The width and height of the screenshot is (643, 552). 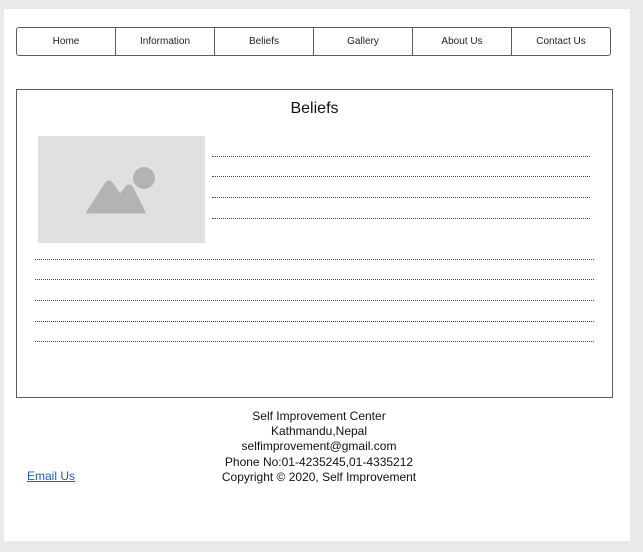 I want to click on nav-gallery: Gallery, so click(x=363, y=41).